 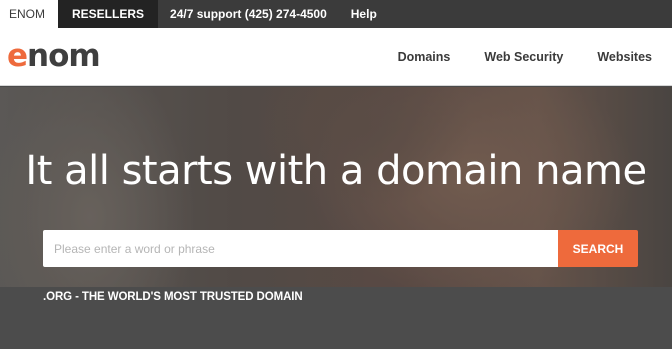 What do you see at coordinates (29, 14) in the screenshot?
I see `topbar-link-enom: ENOM` at bounding box center [29, 14].